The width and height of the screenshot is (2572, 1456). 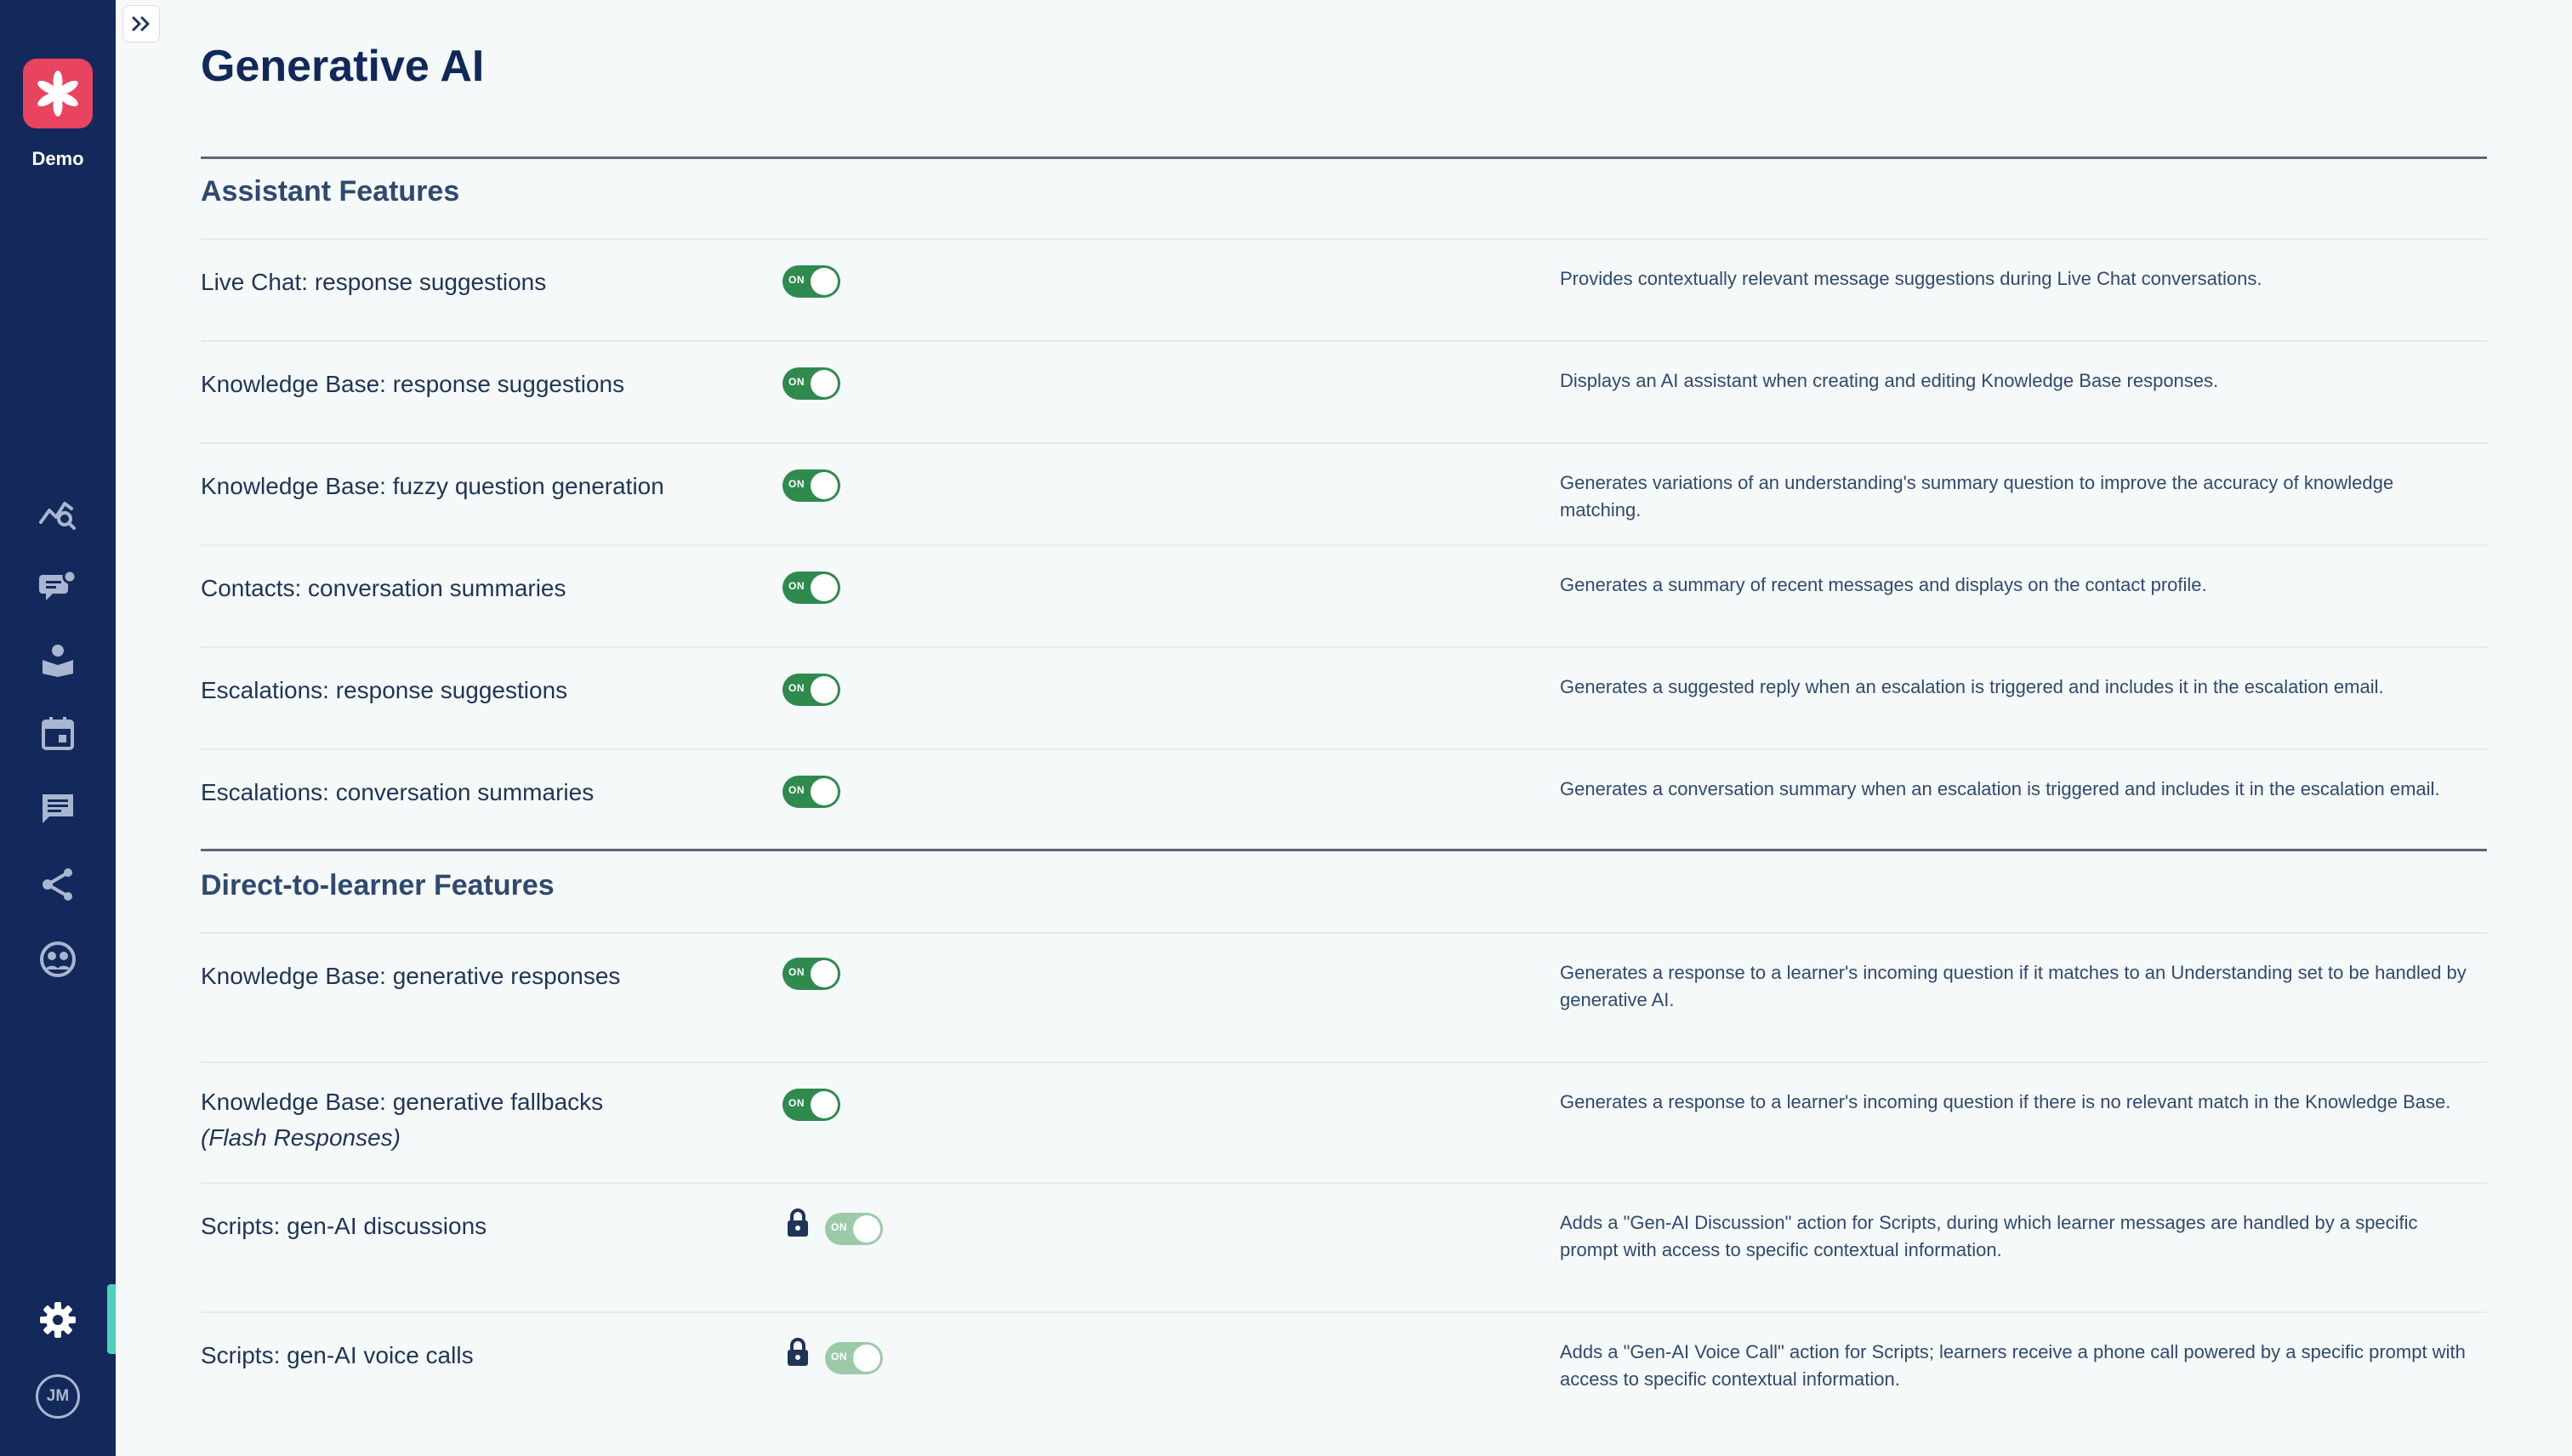 I want to click on feature-label: Knowledge Base: response suggestions, so click(x=413, y=384).